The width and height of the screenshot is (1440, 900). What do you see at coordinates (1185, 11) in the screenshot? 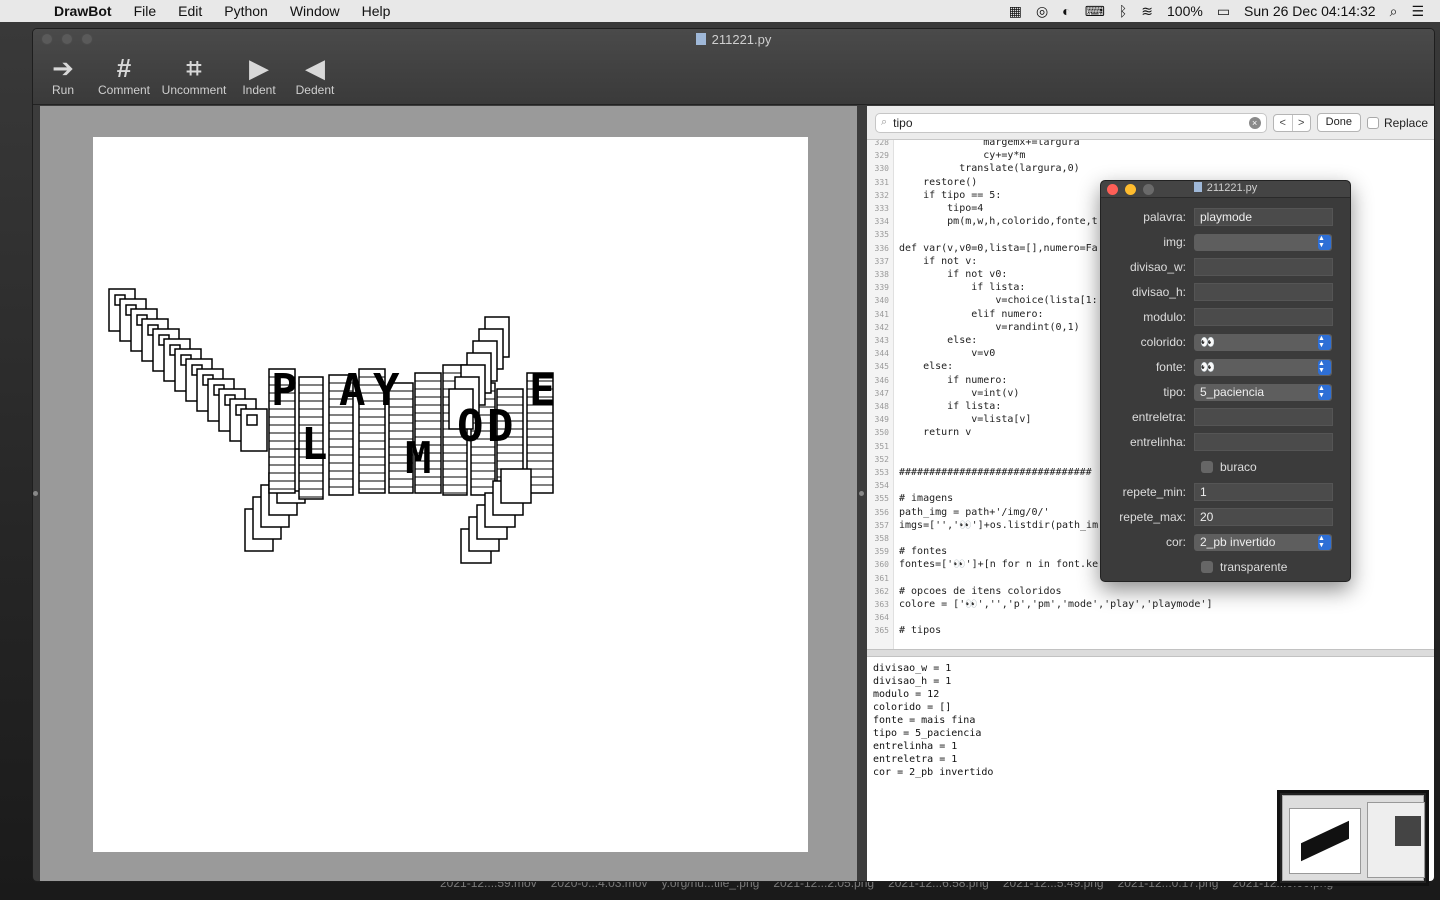
I see `battery-percent: 100%` at bounding box center [1185, 11].